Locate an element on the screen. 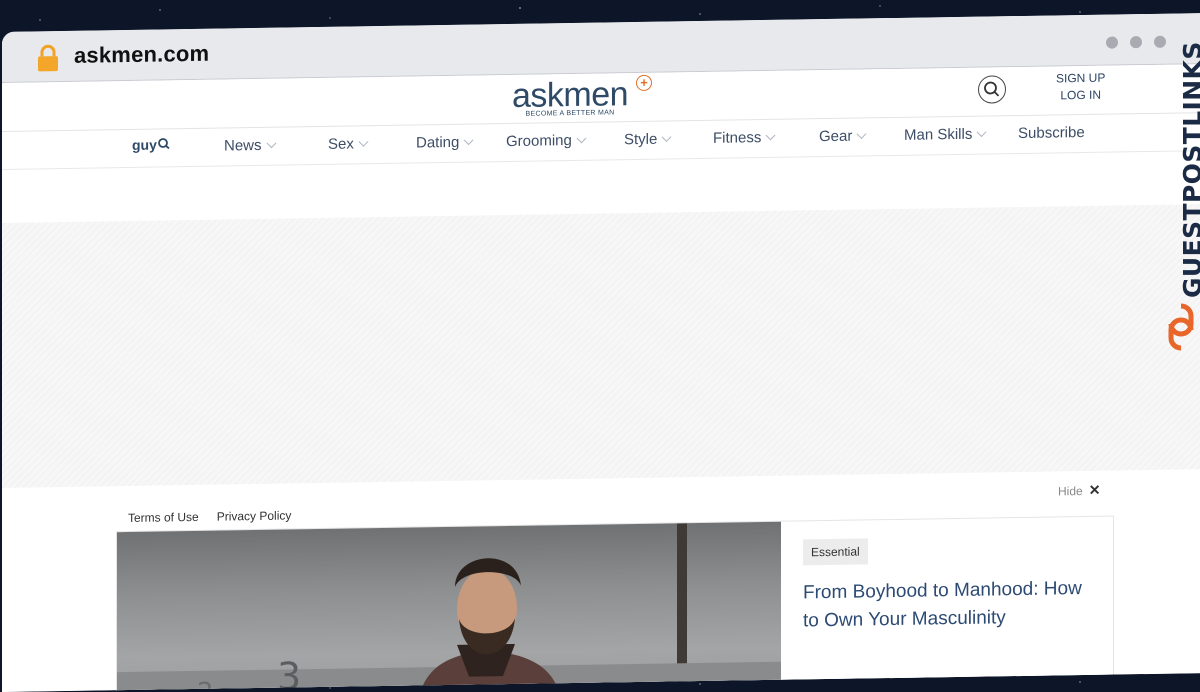  nav-label: Sex is located at coordinates (341, 144).